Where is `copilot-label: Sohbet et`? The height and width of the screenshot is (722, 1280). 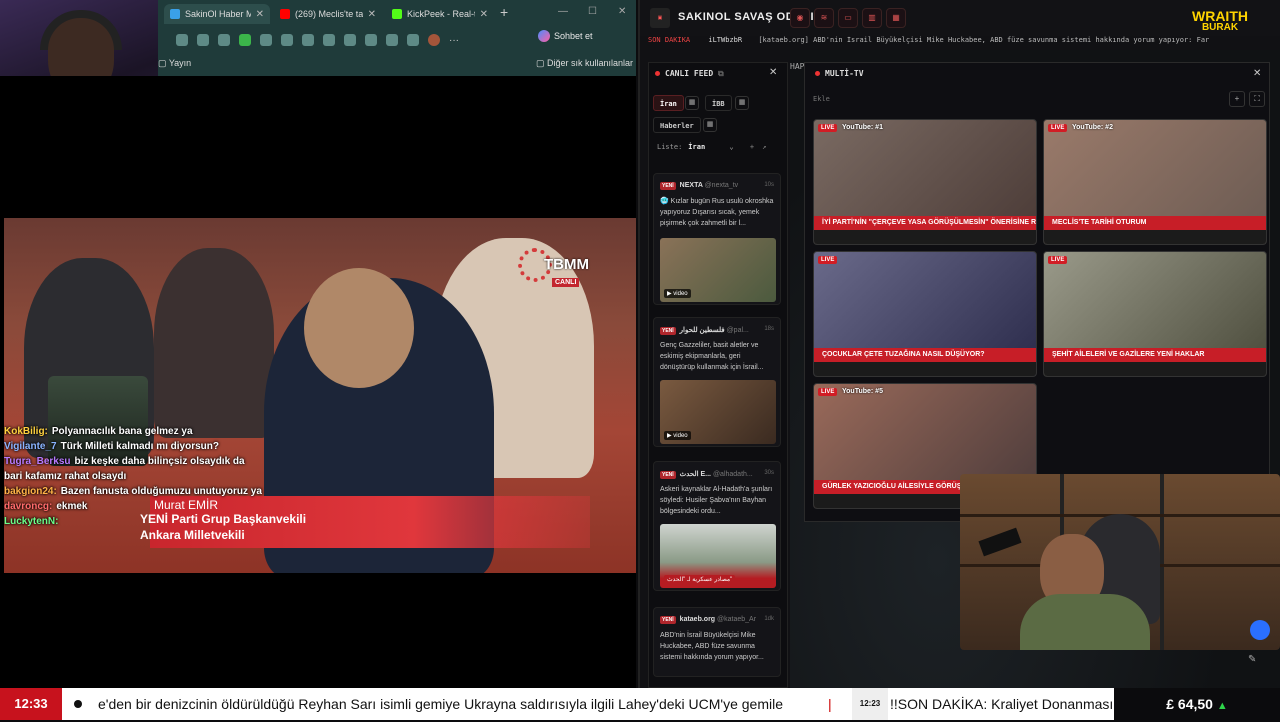 copilot-label: Sohbet et is located at coordinates (573, 36).